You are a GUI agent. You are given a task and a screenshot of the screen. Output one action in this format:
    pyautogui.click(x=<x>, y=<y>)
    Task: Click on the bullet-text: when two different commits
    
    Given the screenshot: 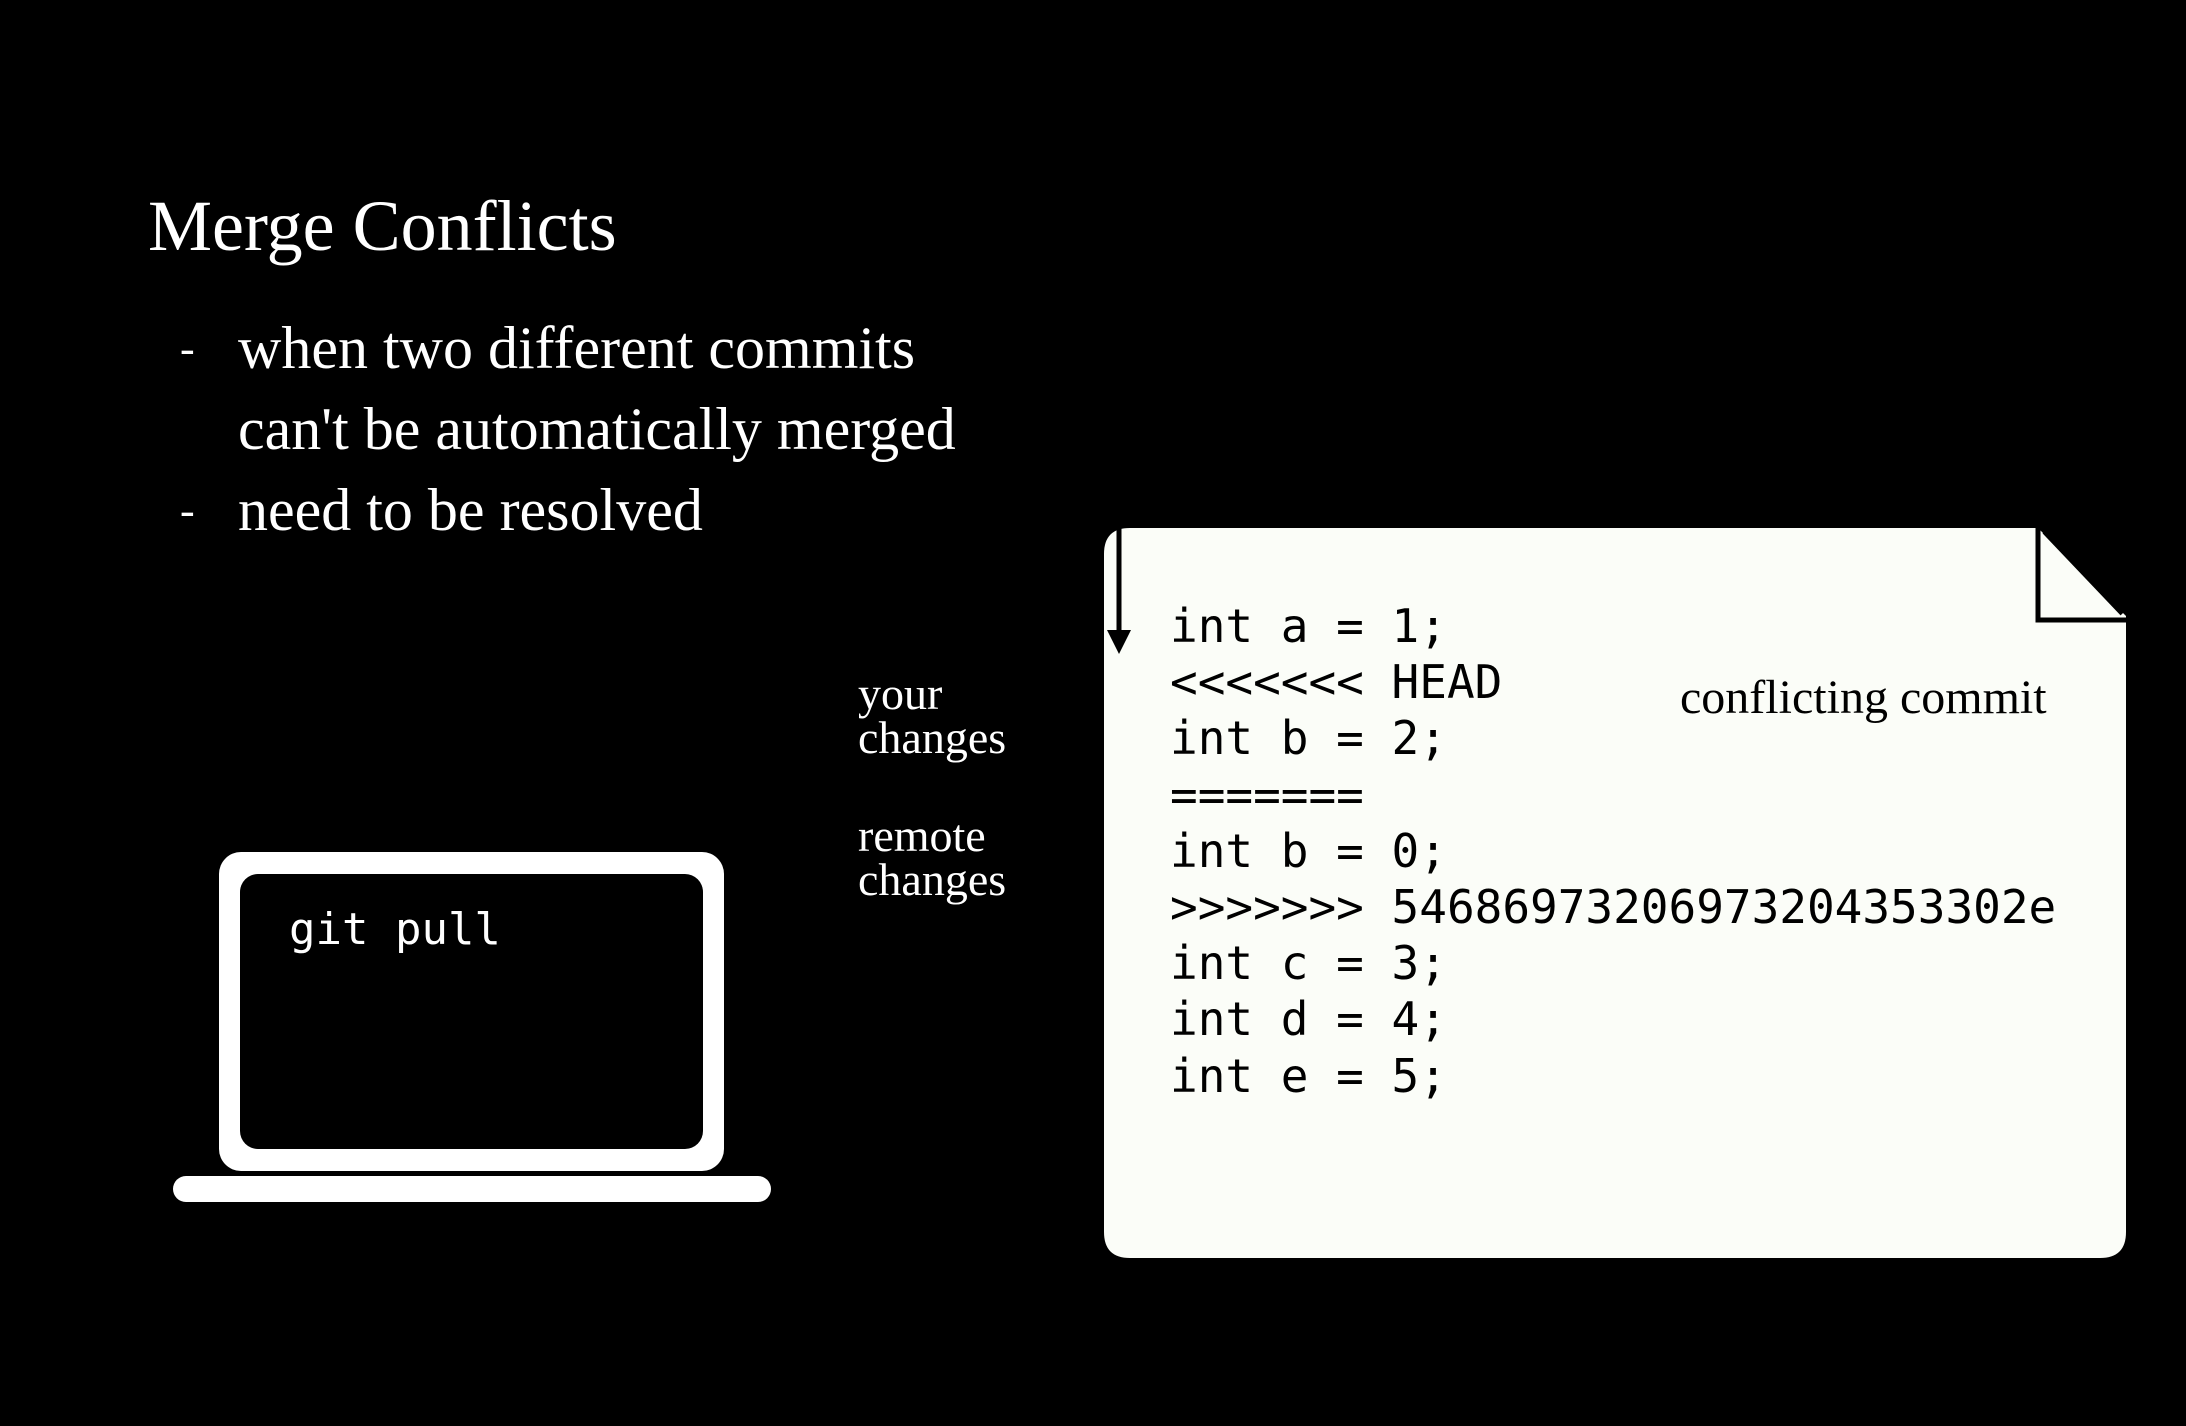 What is the action you would take?
    pyautogui.click(x=577, y=348)
    